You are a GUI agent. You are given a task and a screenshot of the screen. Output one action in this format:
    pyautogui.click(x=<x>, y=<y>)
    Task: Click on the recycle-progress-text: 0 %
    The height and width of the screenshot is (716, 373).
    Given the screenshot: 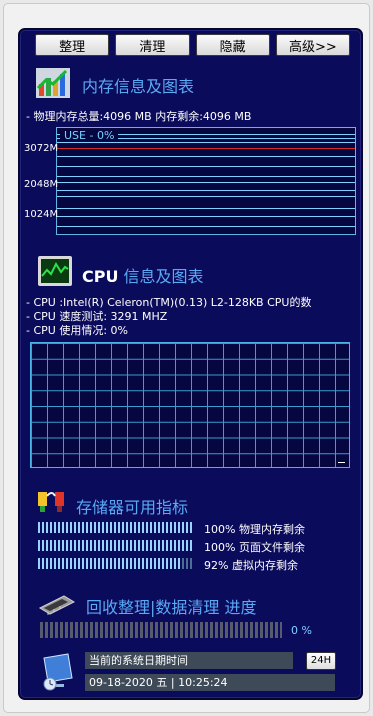 What is the action you would take?
    pyautogui.click(x=301, y=630)
    